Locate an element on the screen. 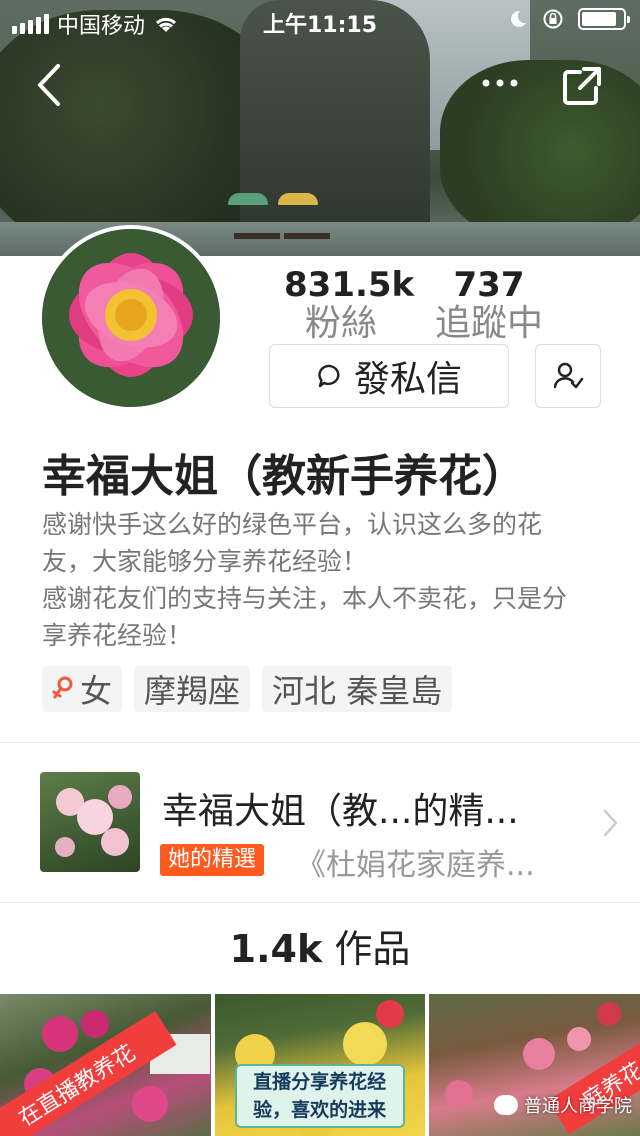 The height and width of the screenshot is (1136, 640). gender-label: 女 is located at coordinates (96, 691).